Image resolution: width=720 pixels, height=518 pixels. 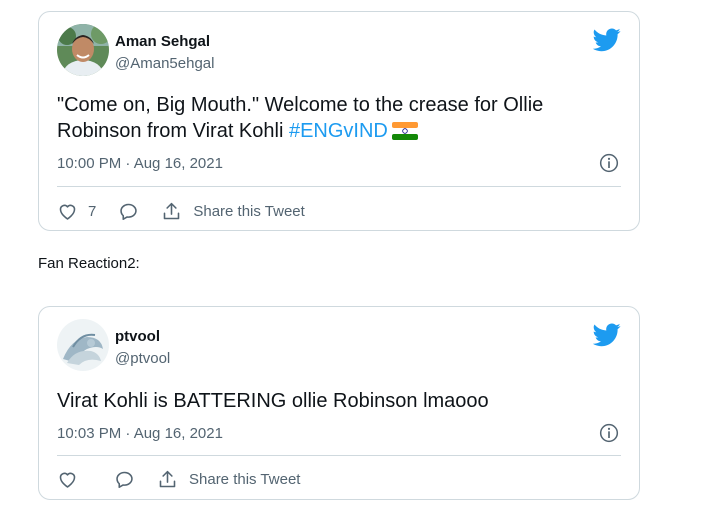 What do you see at coordinates (142, 358) in the screenshot?
I see `author-handle: @ptvool` at bounding box center [142, 358].